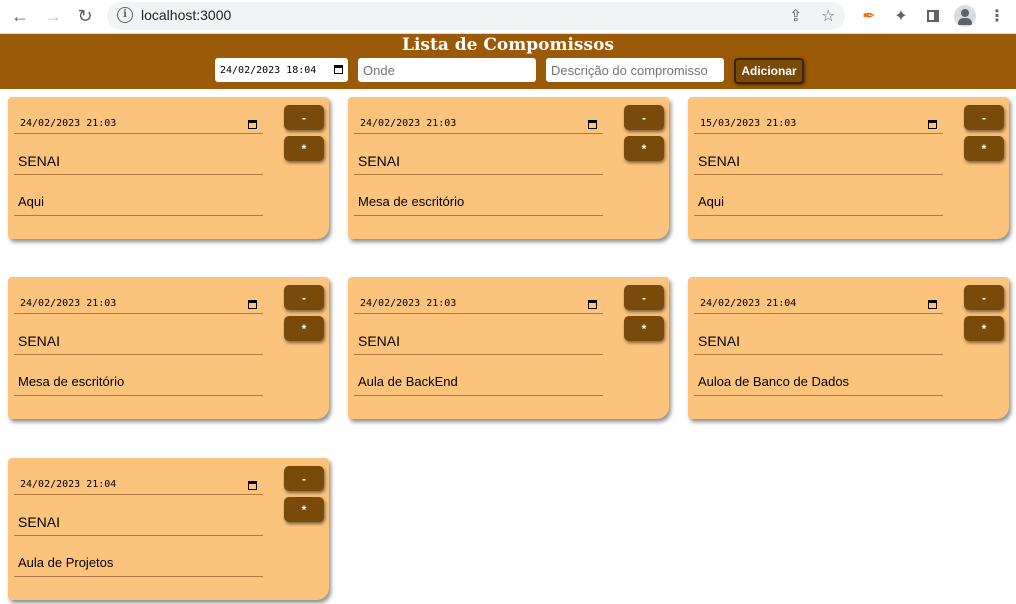  What do you see at coordinates (125, 15) in the screenshot?
I see `site-info-icon: i` at bounding box center [125, 15].